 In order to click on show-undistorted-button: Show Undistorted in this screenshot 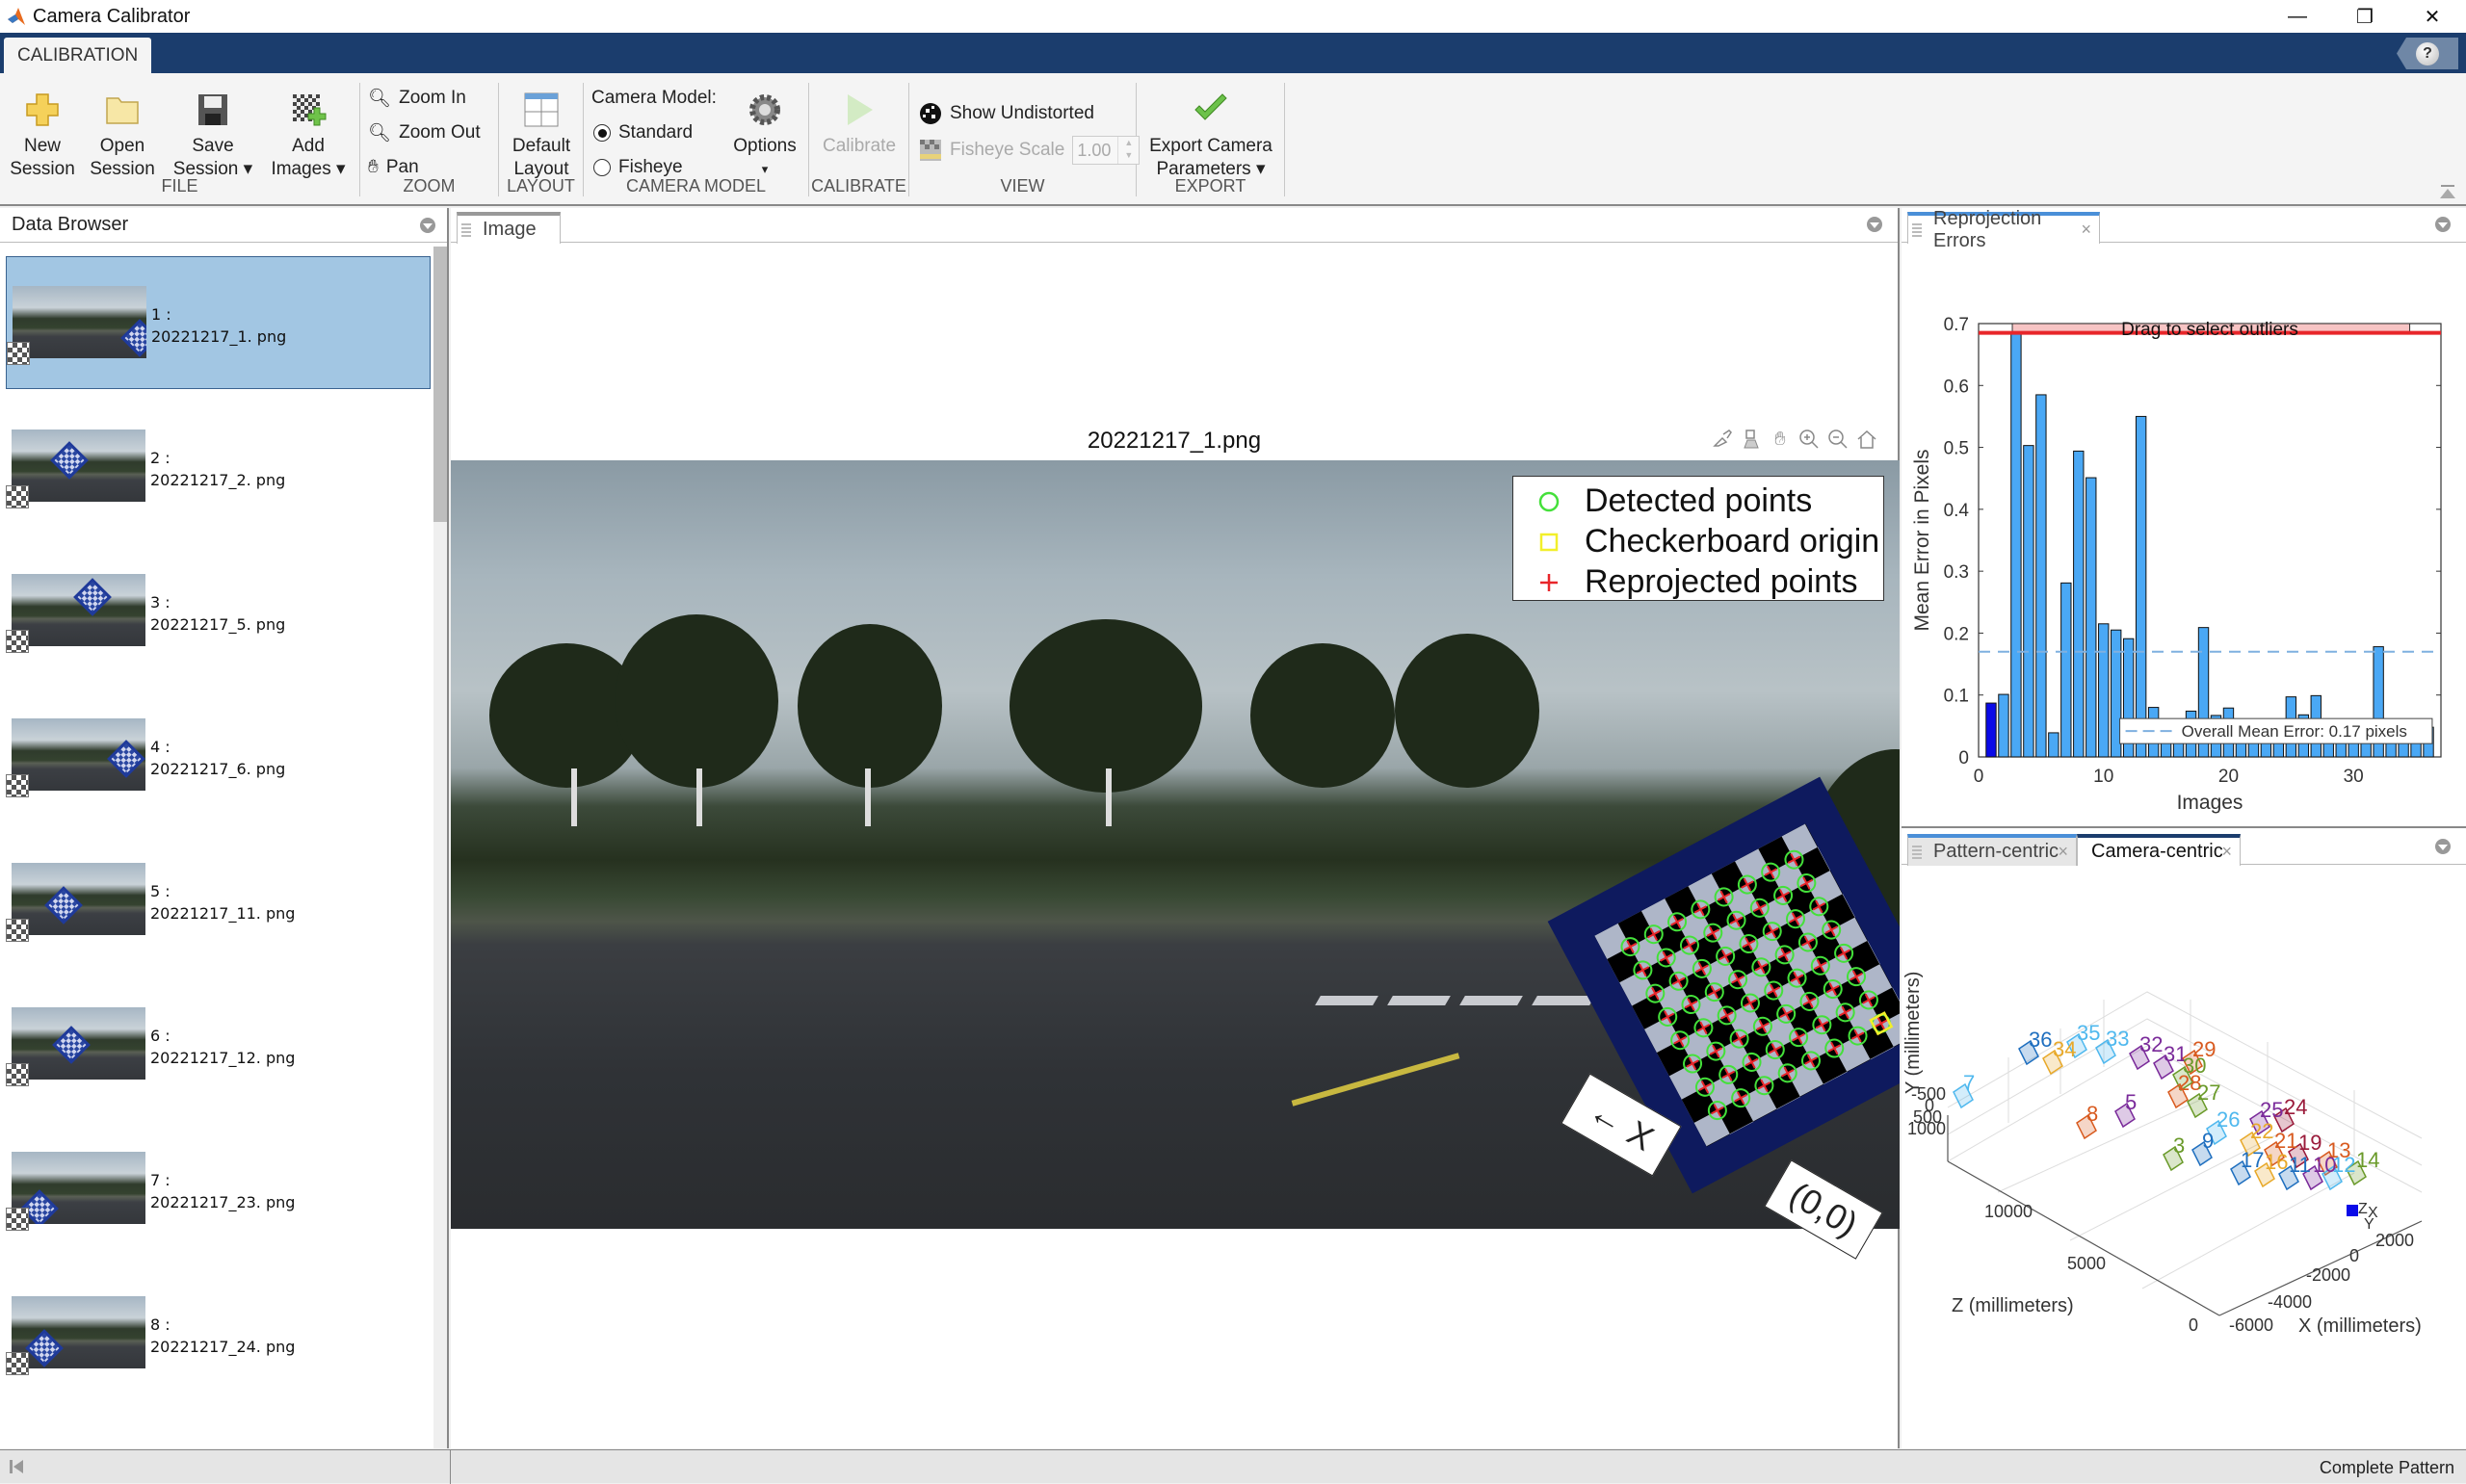, I will do `click(1006, 114)`.